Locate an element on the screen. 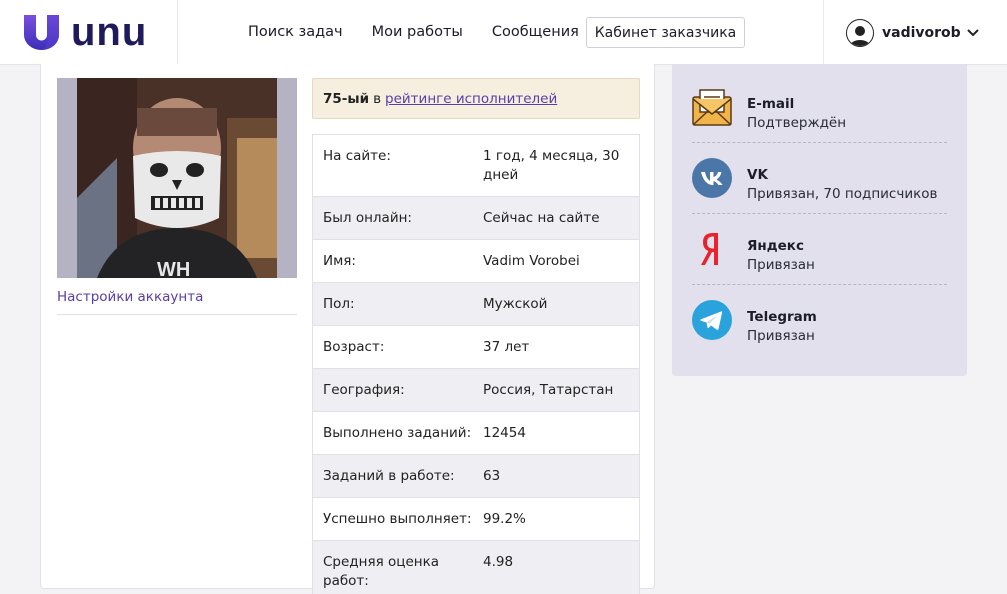 The width and height of the screenshot is (1007, 594). verification-yandex: Яндекс Привязан is located at coordinates (819, 249).